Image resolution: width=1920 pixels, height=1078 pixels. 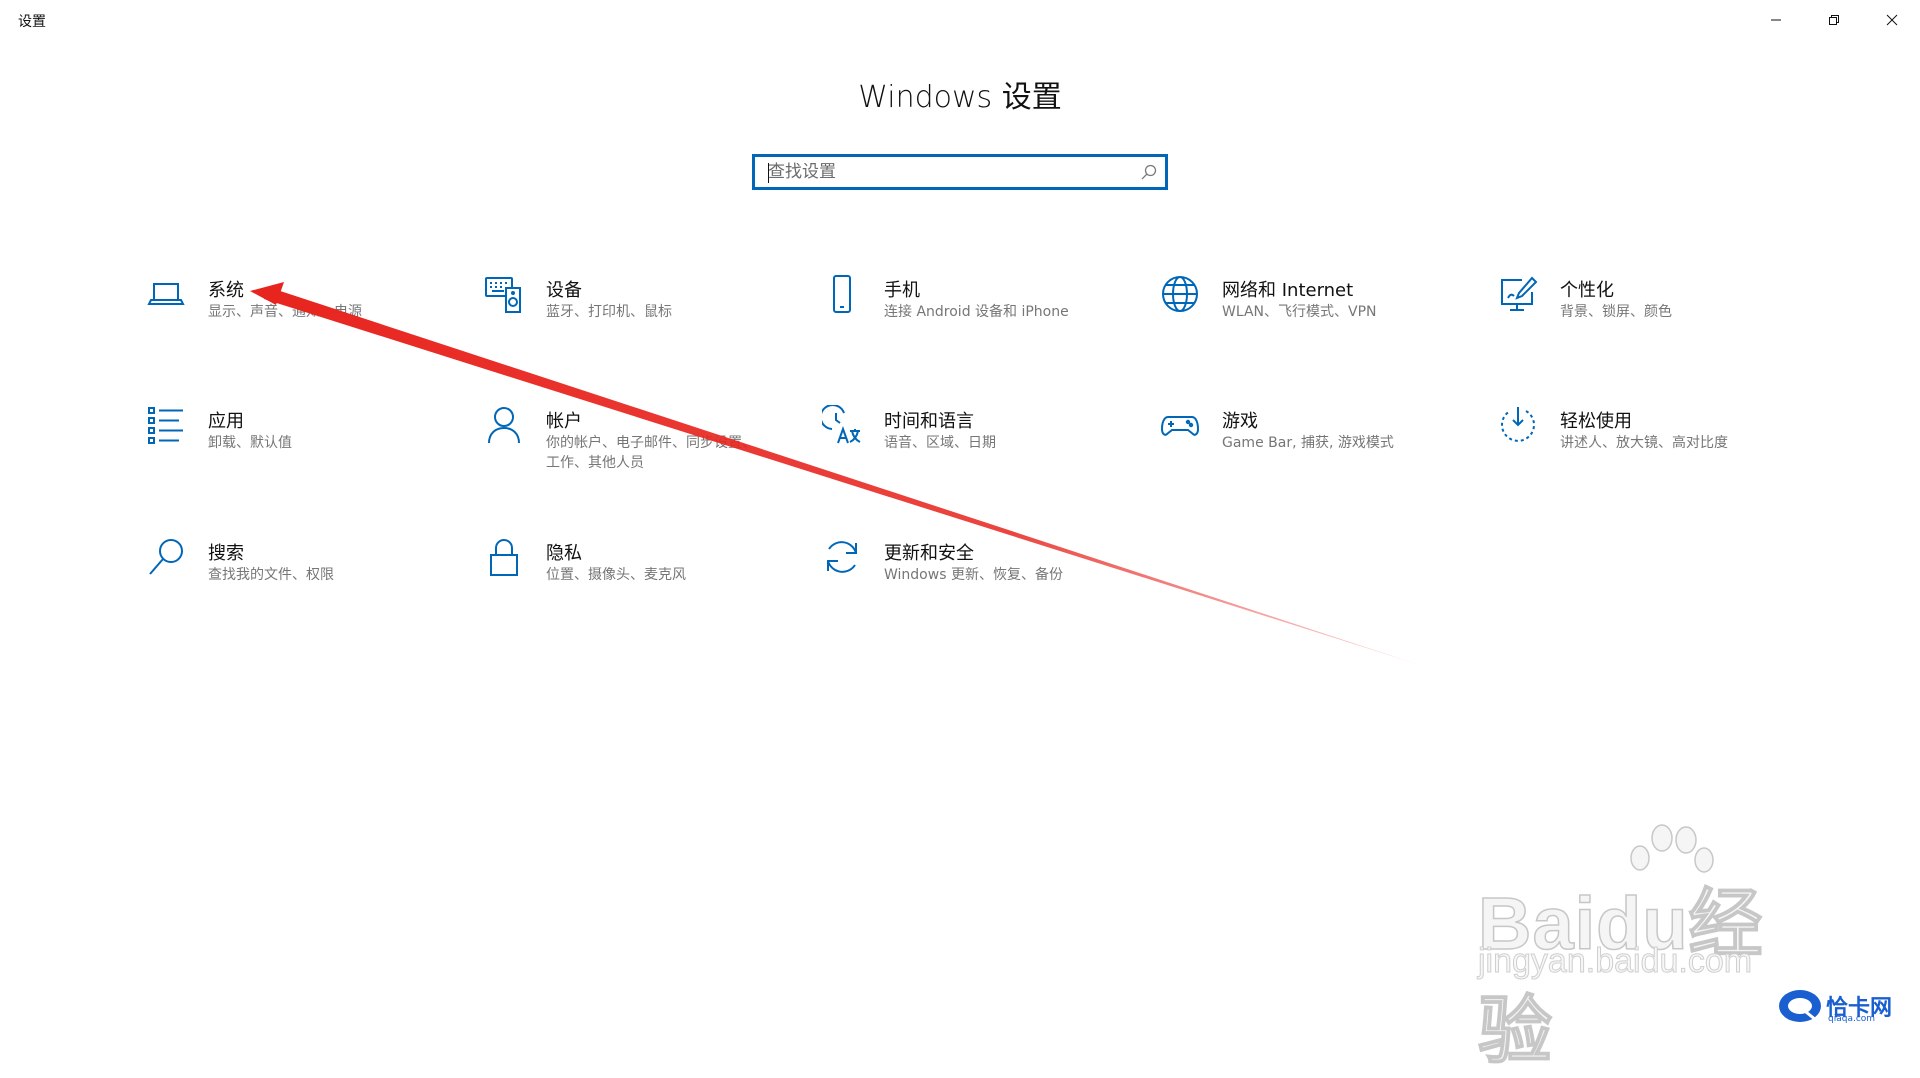 I want to click on tile-description: 讲述人、放大镜、高对比度, so click(x=1644, y=443).